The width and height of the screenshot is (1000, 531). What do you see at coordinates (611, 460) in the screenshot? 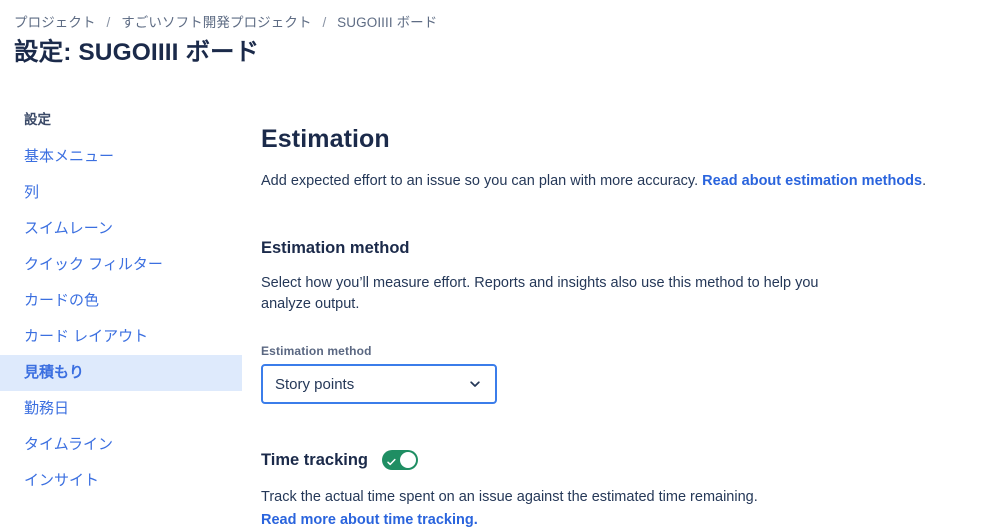
I see `time-tracking-row: Time tracking` at bounding box center [611, 460].